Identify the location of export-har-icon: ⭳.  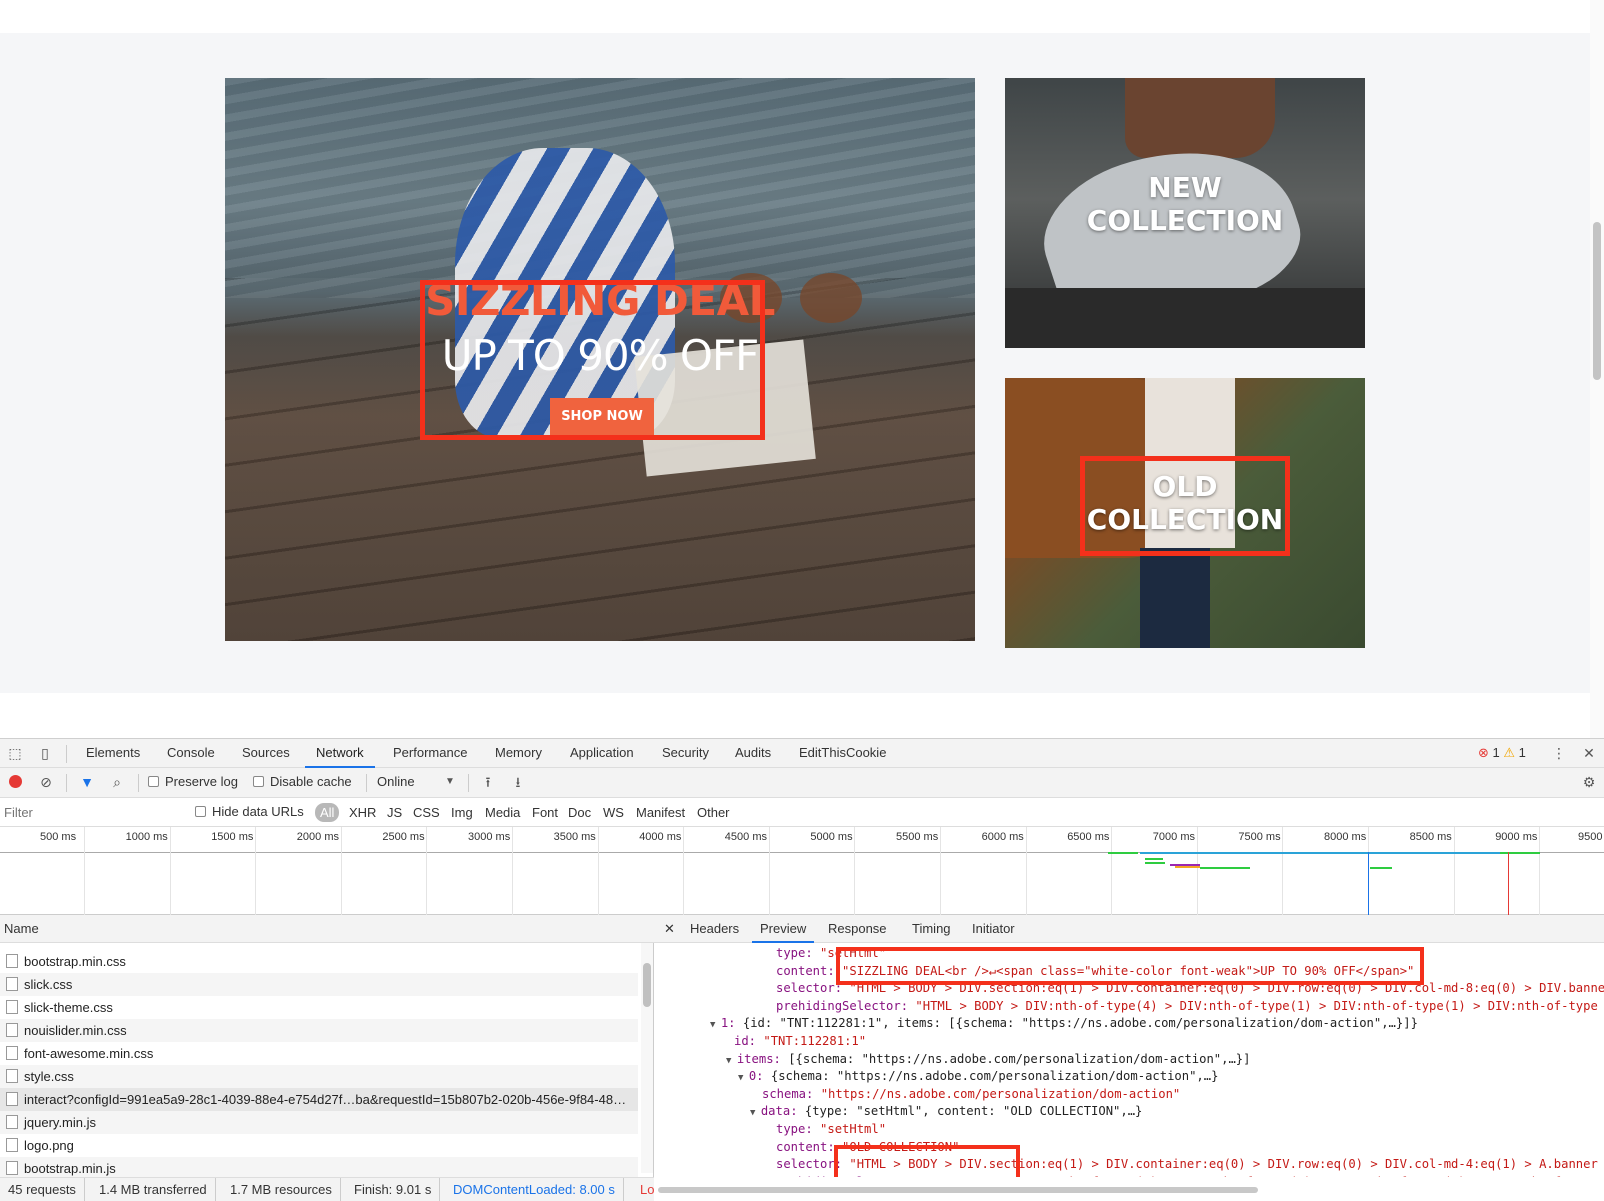
(518, 782).